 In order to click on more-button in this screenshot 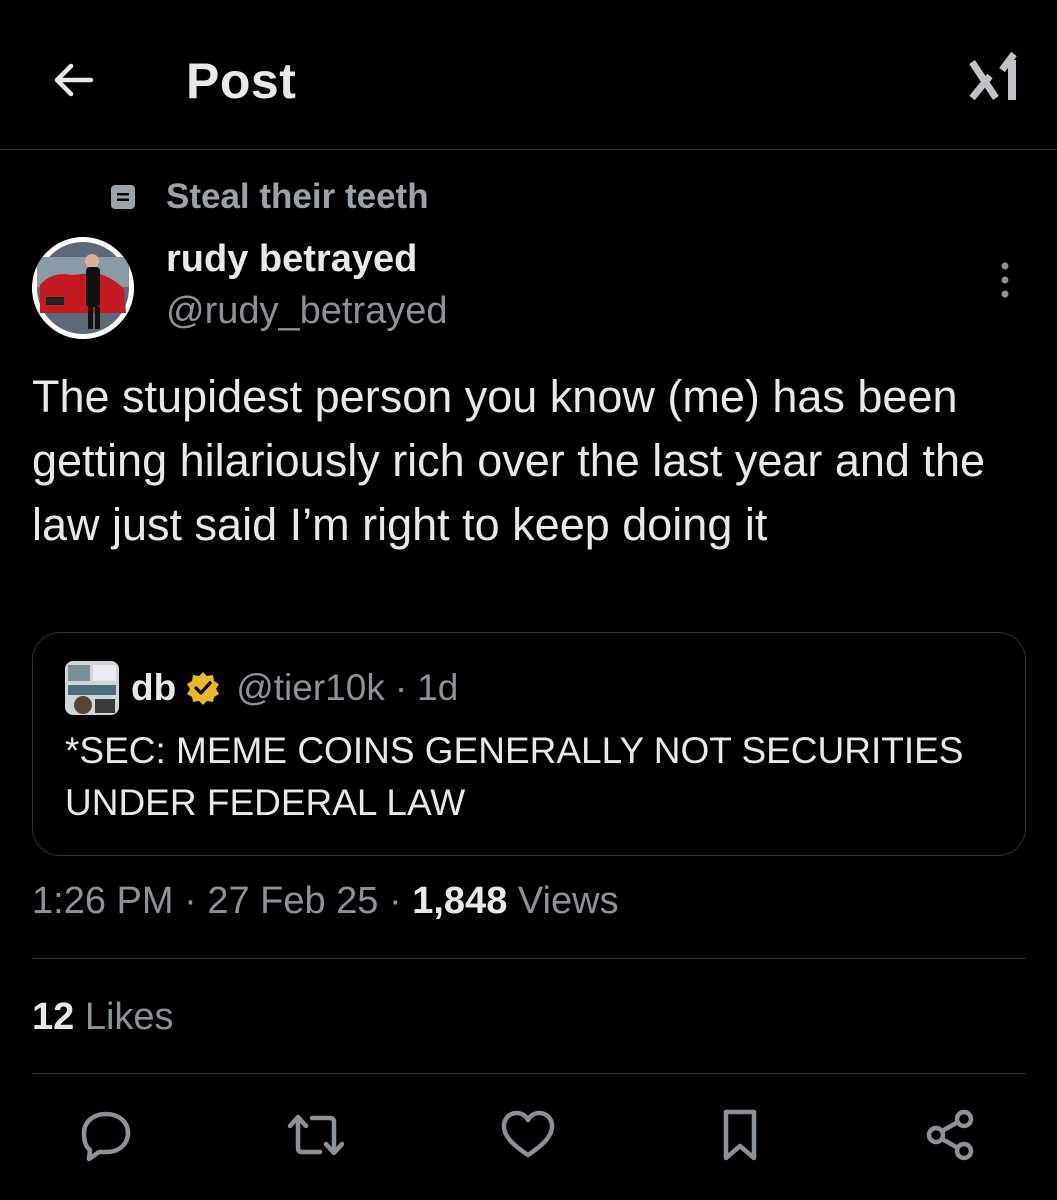, I will do `click(1005, 280)`.